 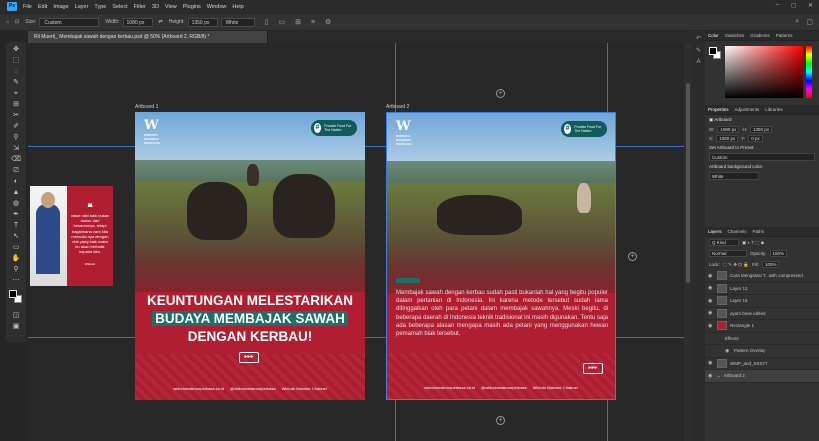 What do you see at coordinates (16, 192) in the screenshot?
I see `gradient-tool-icon: ▲` at bounding box center [16, 192].